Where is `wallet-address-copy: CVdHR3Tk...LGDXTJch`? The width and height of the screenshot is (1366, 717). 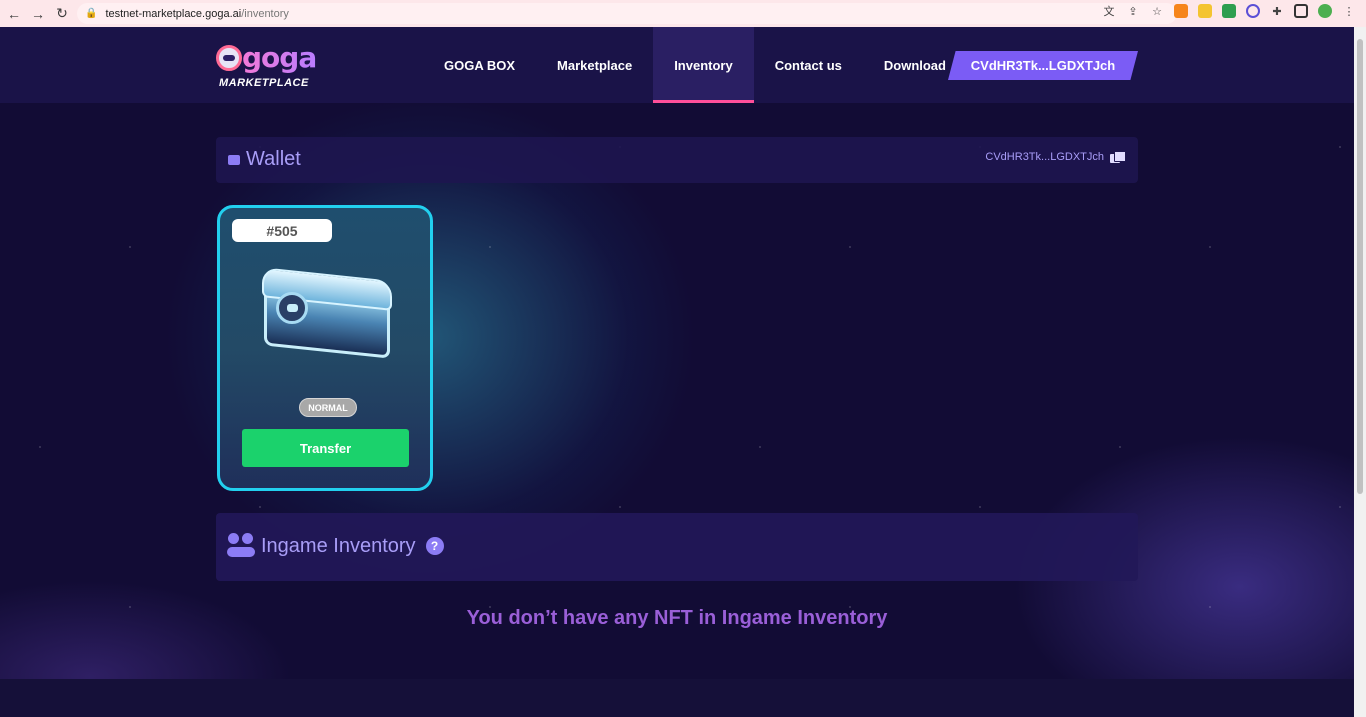 wallet-address-copy: CVdHR3Tk...LGDXTJch is located at coordinates (1055, 157).